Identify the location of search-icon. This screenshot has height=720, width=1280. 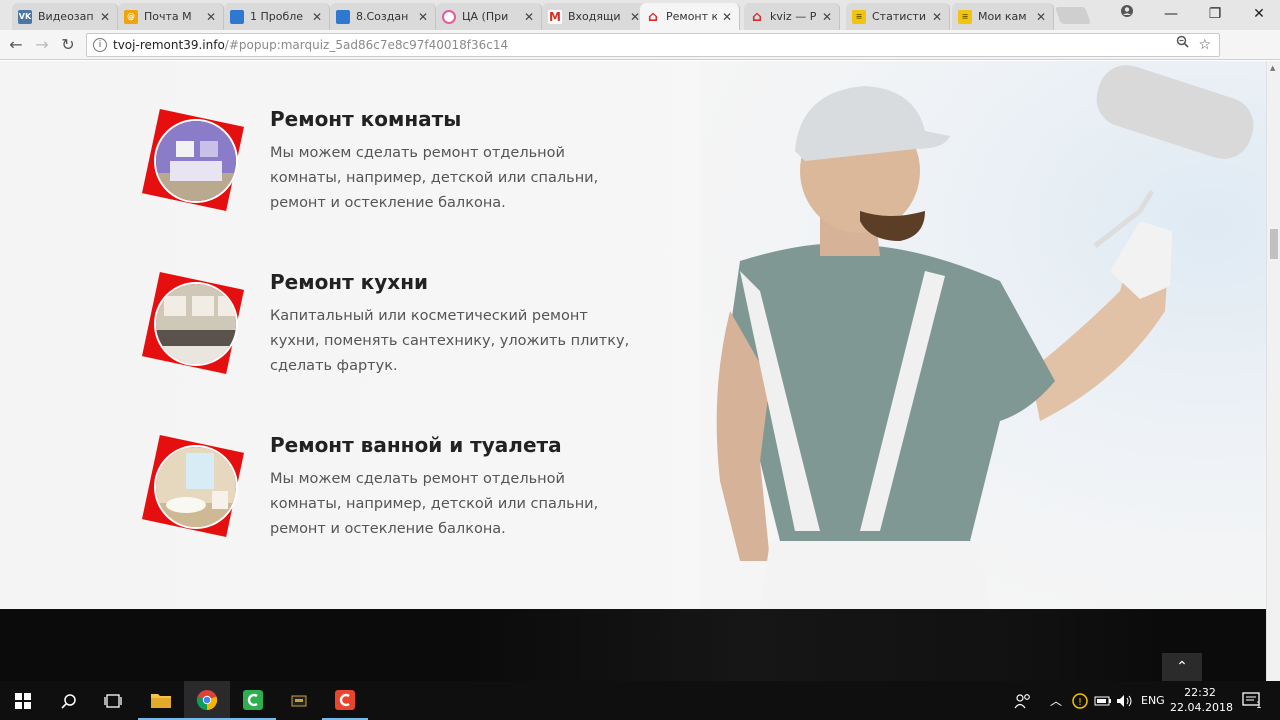
(69, 700).